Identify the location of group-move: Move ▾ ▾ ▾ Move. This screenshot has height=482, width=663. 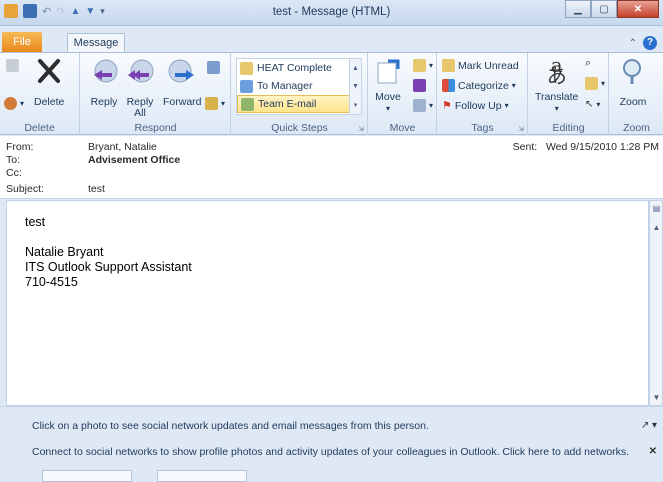
(403, 94).